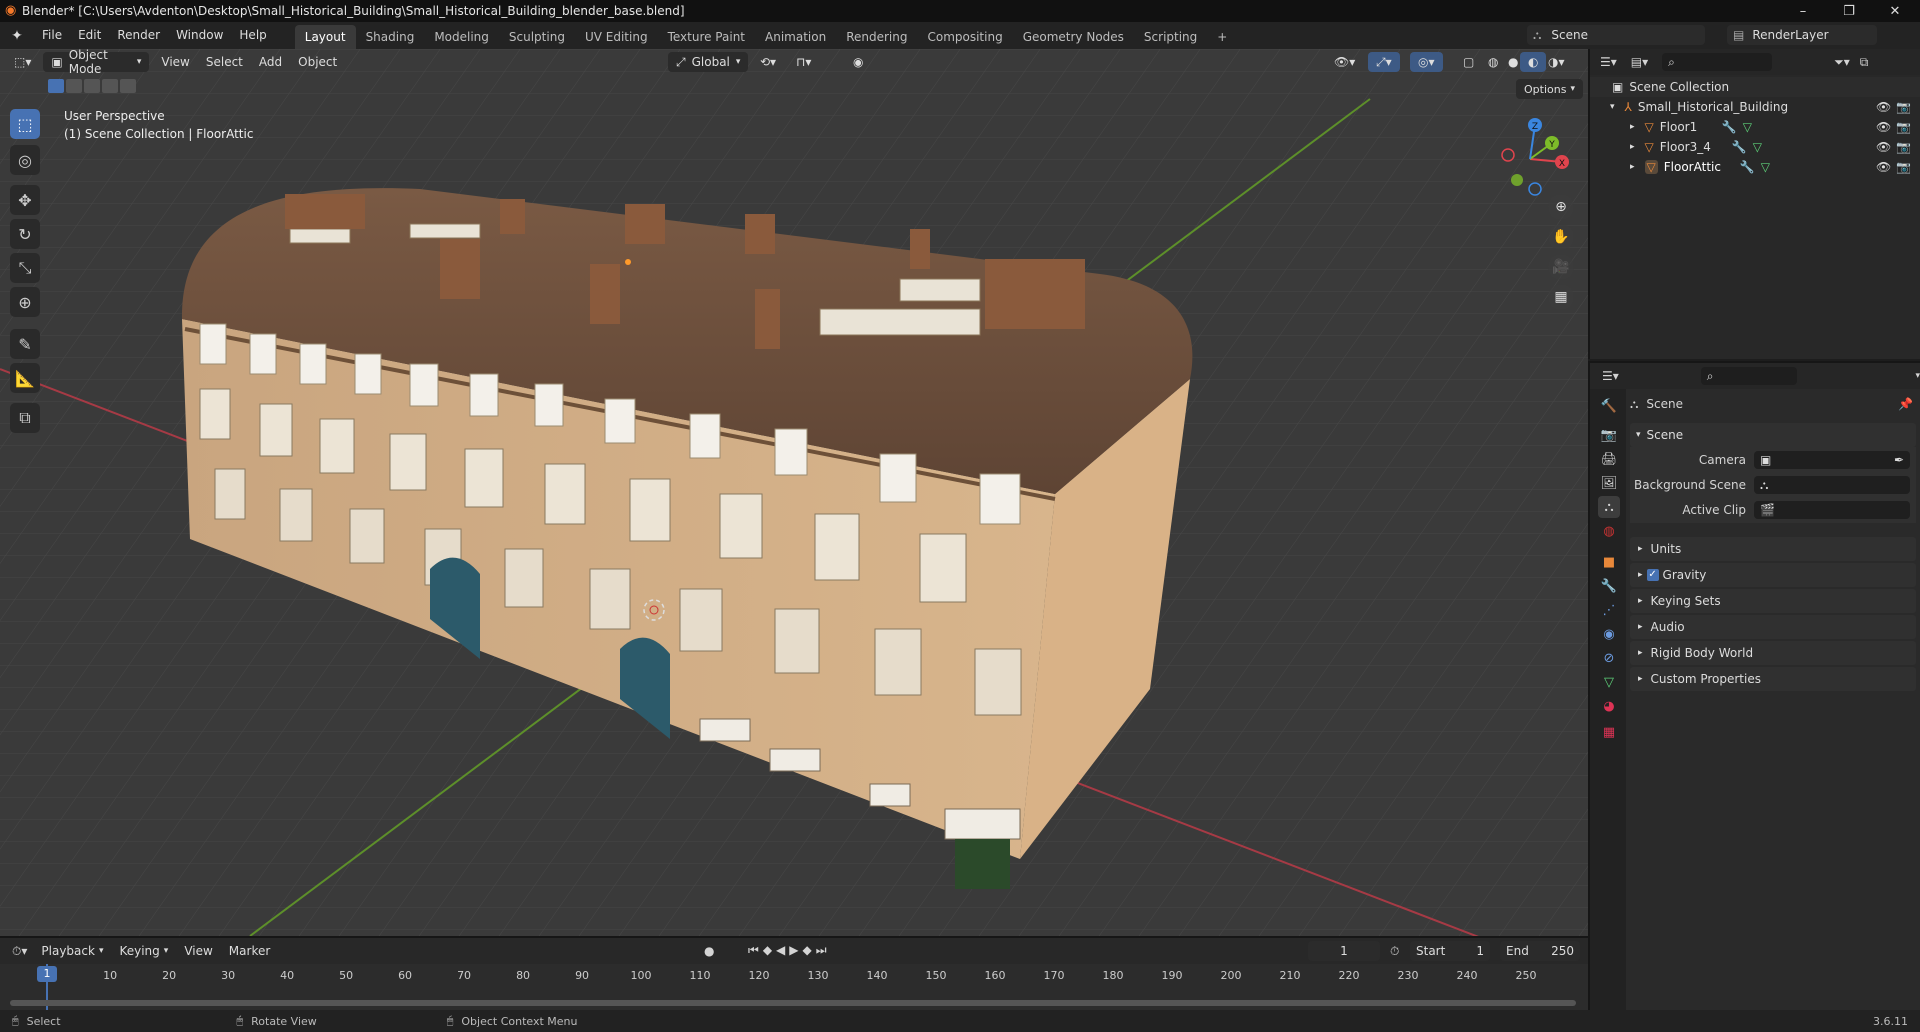 Image resolution: width=1920 pixels, height=1032 pixels. I want to click on options-button: Options ▾, so click(1549, 89).